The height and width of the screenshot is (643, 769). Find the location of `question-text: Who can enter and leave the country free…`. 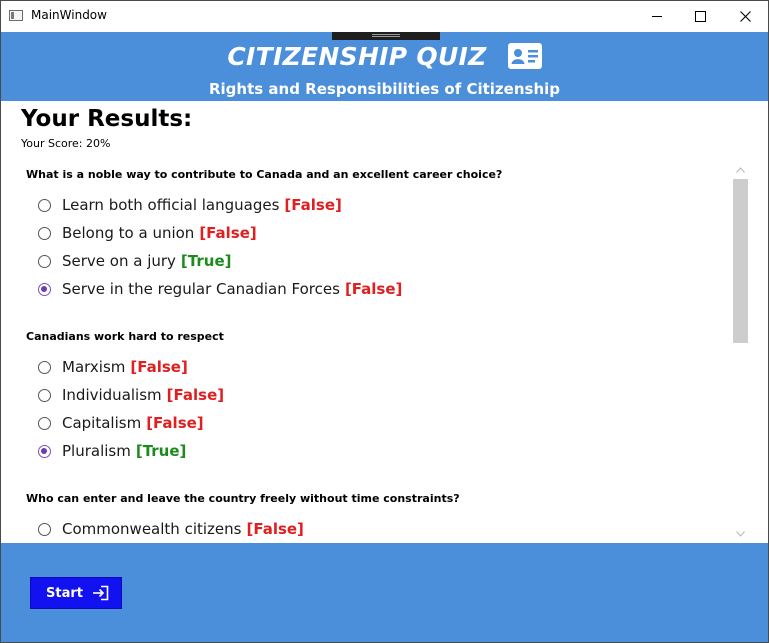

question-text: Who can enter and leave the country free… is located at coordinates (243, 498).